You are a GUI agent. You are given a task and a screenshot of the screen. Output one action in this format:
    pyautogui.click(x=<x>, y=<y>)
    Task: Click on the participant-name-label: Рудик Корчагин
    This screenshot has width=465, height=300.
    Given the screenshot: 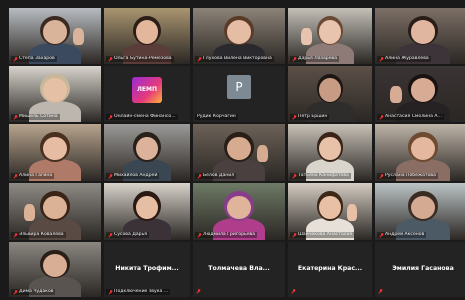 What is the action you would take?
    pyautogui.click(x=216, y=117)
    